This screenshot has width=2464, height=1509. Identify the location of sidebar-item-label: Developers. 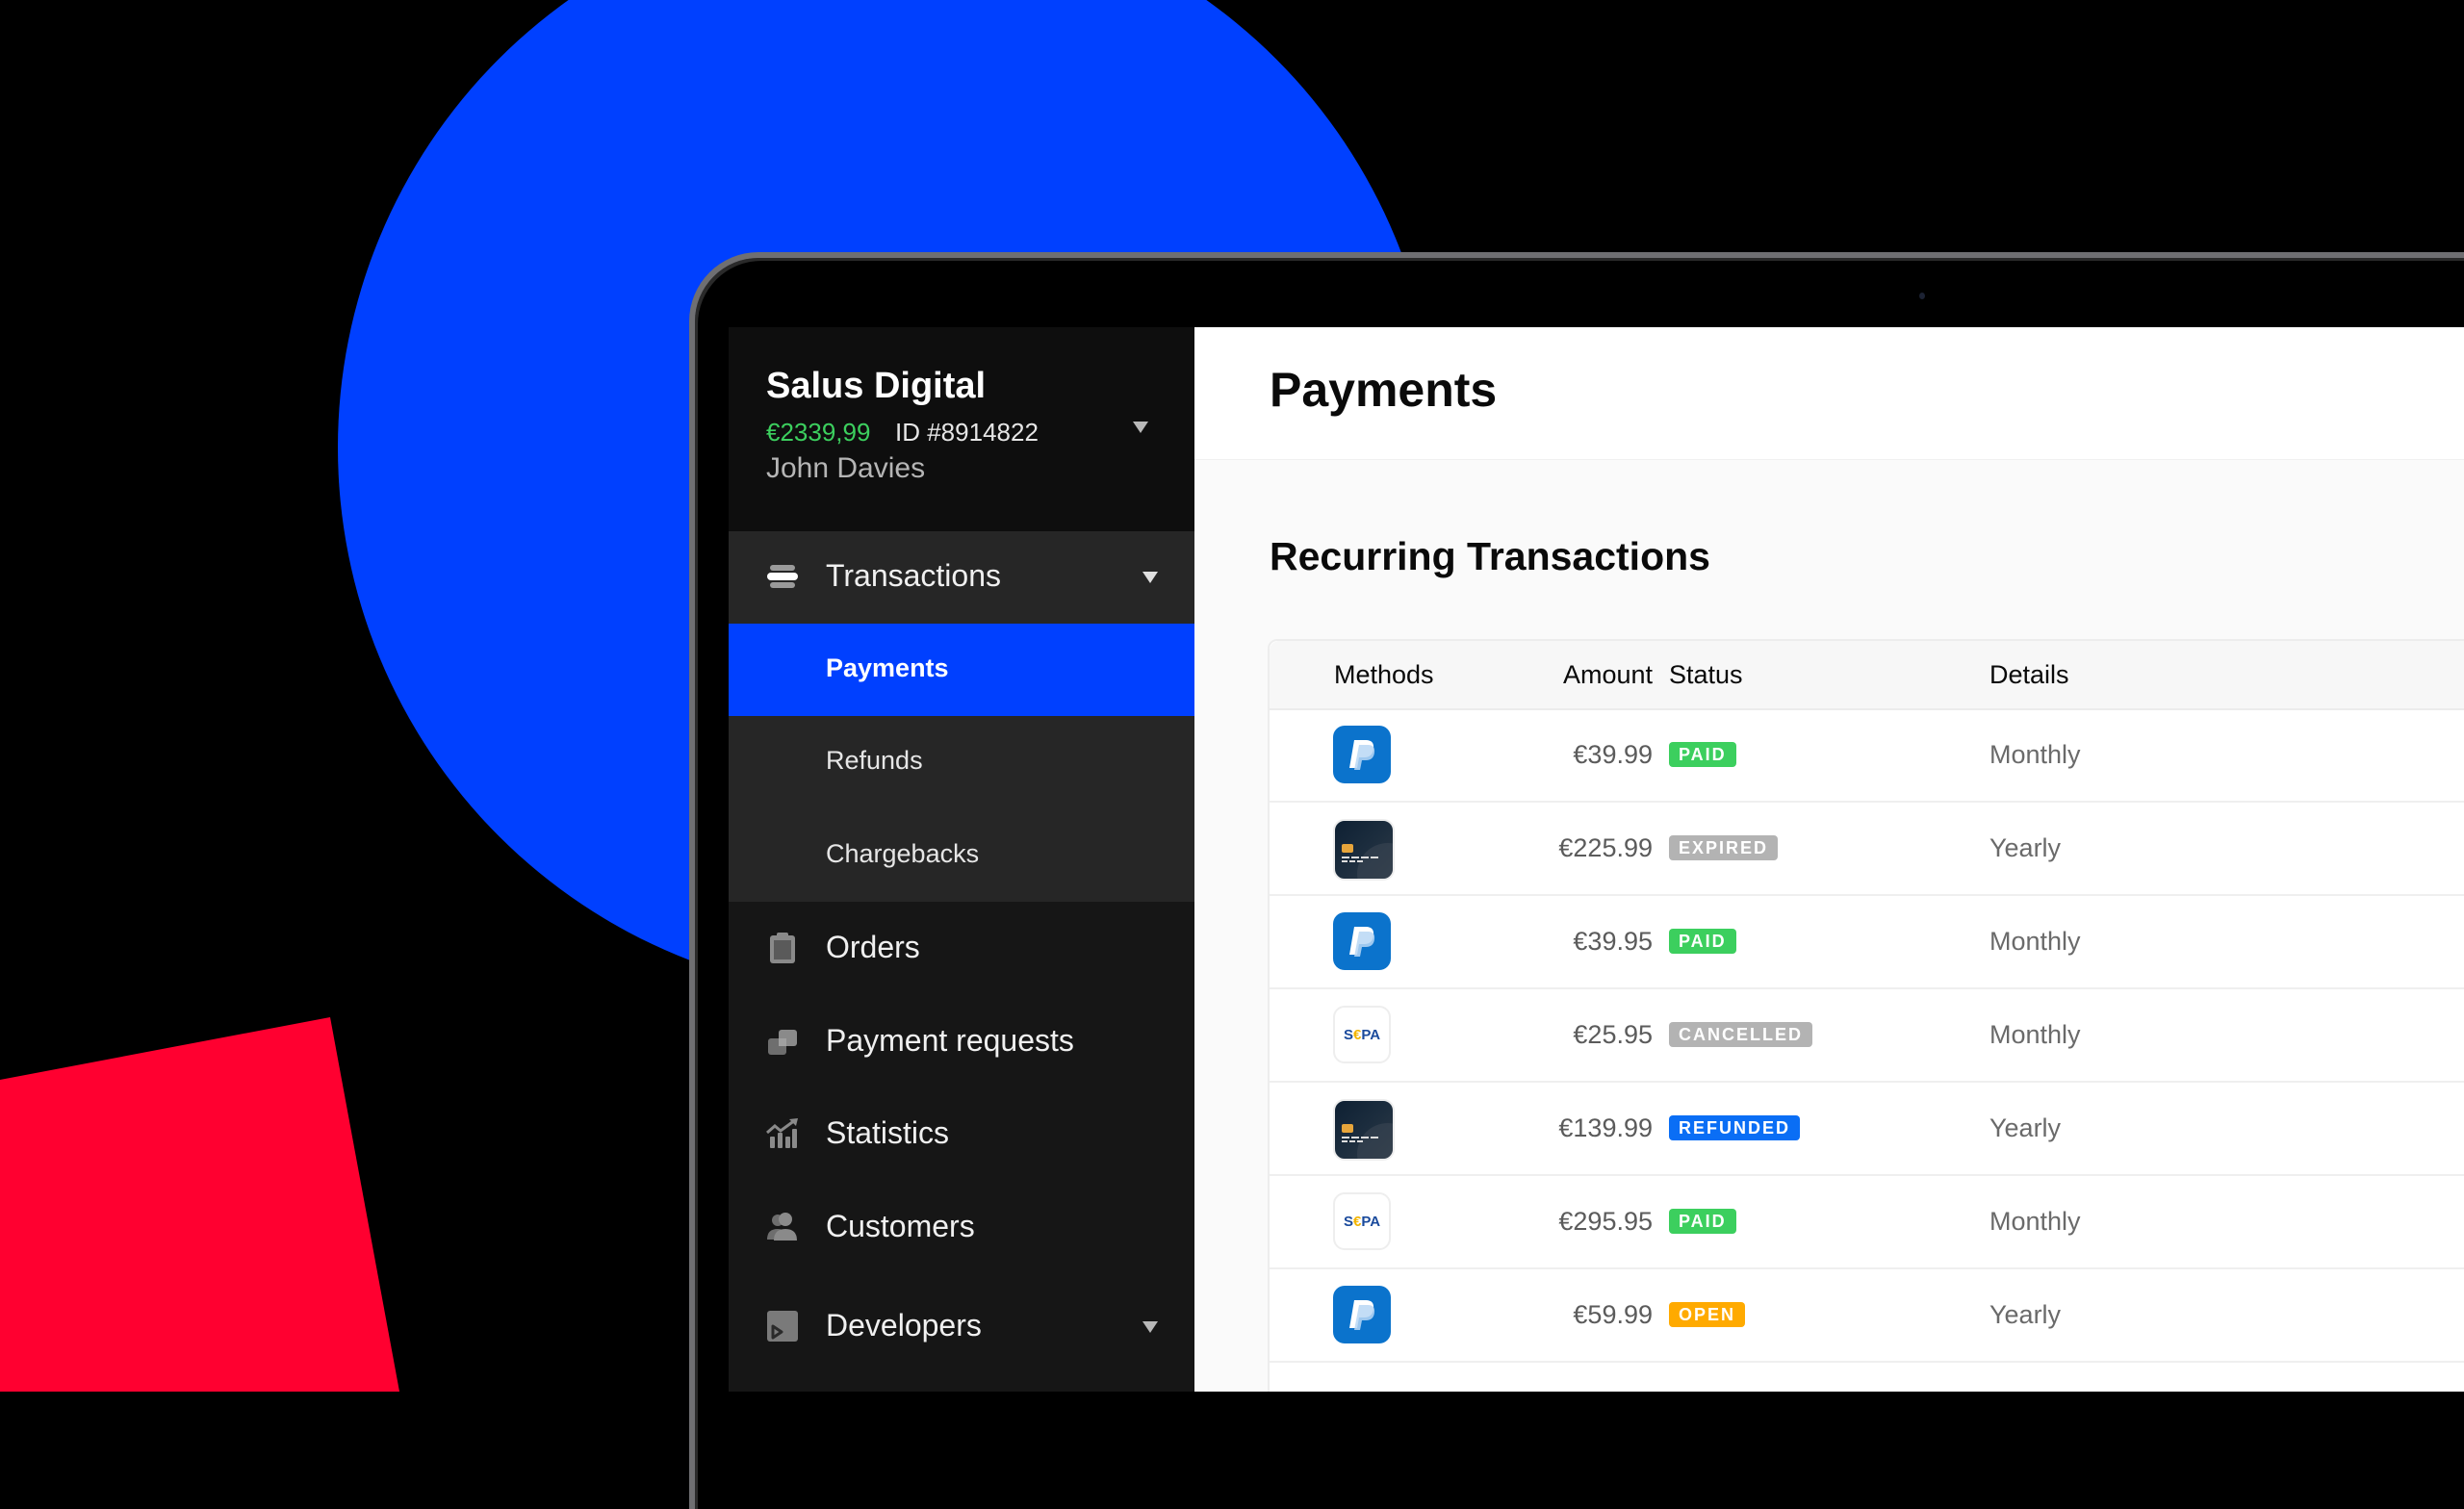
(904, 1325).